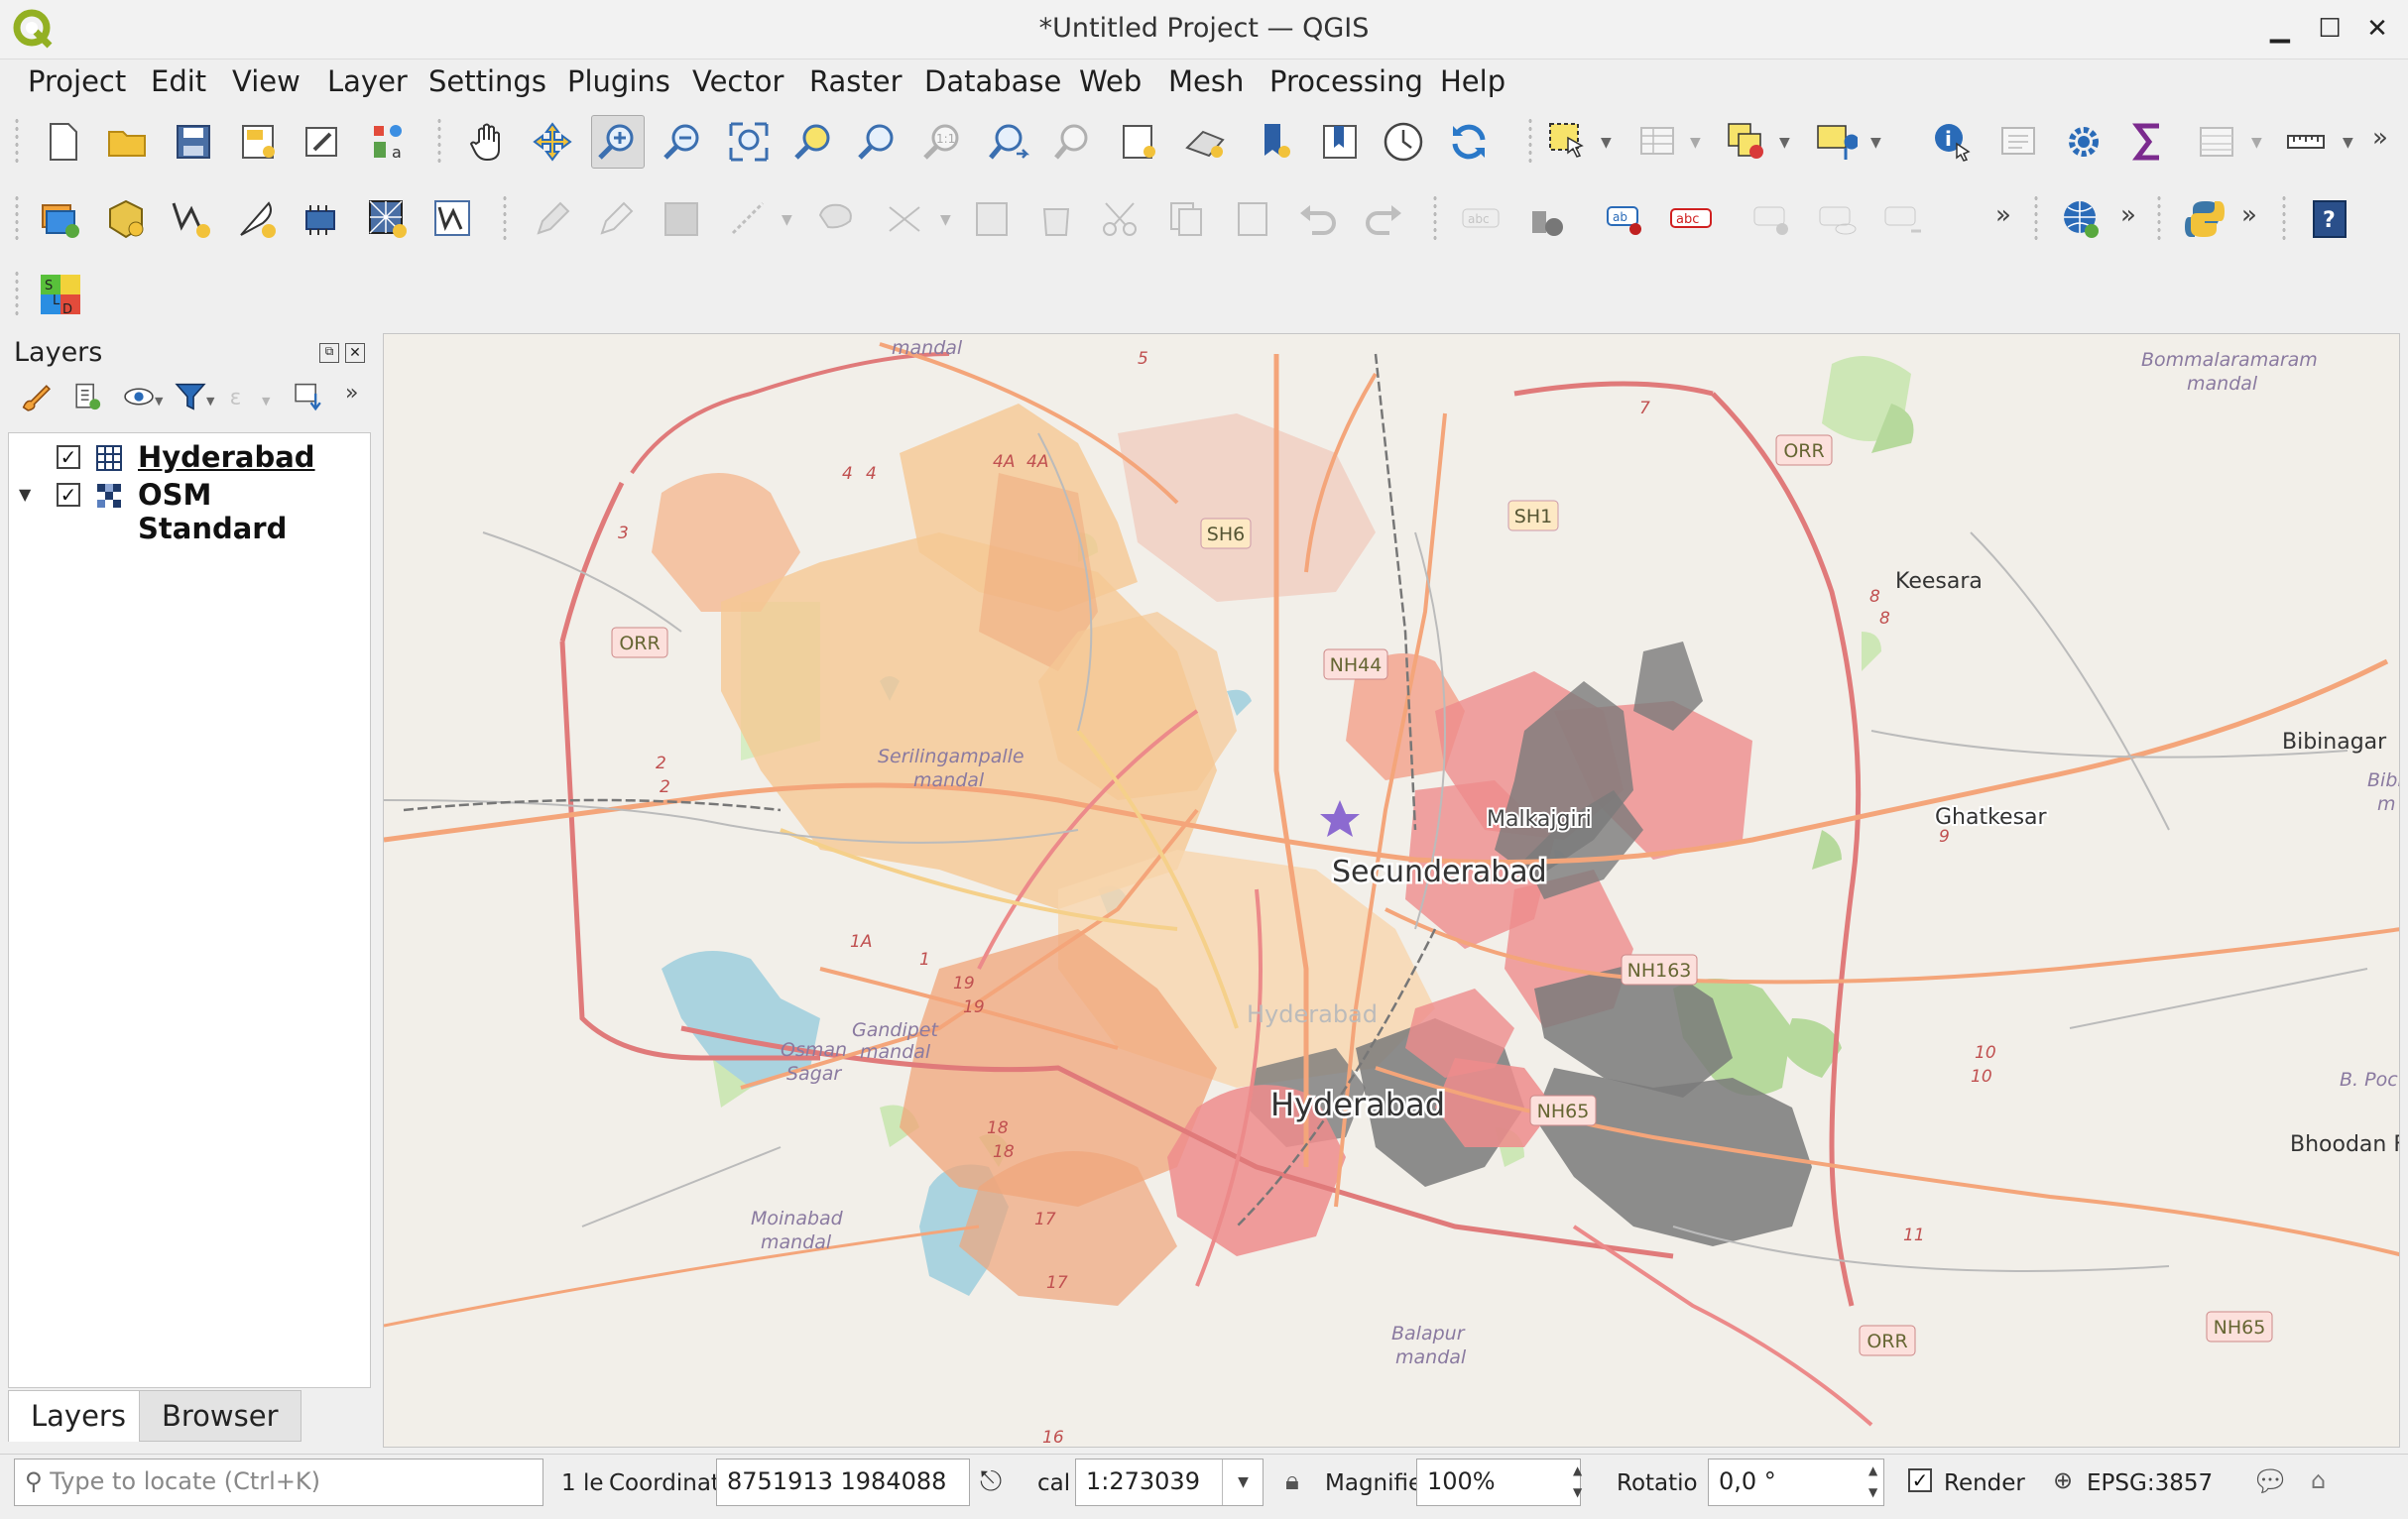 This screenshot has height=1519, width=2408. What do you see at coordinates (188, 458) in the screenshot?
I see `layer-item-hyderabad: ✓ Hyderabad` at bounding box center [188, 458].